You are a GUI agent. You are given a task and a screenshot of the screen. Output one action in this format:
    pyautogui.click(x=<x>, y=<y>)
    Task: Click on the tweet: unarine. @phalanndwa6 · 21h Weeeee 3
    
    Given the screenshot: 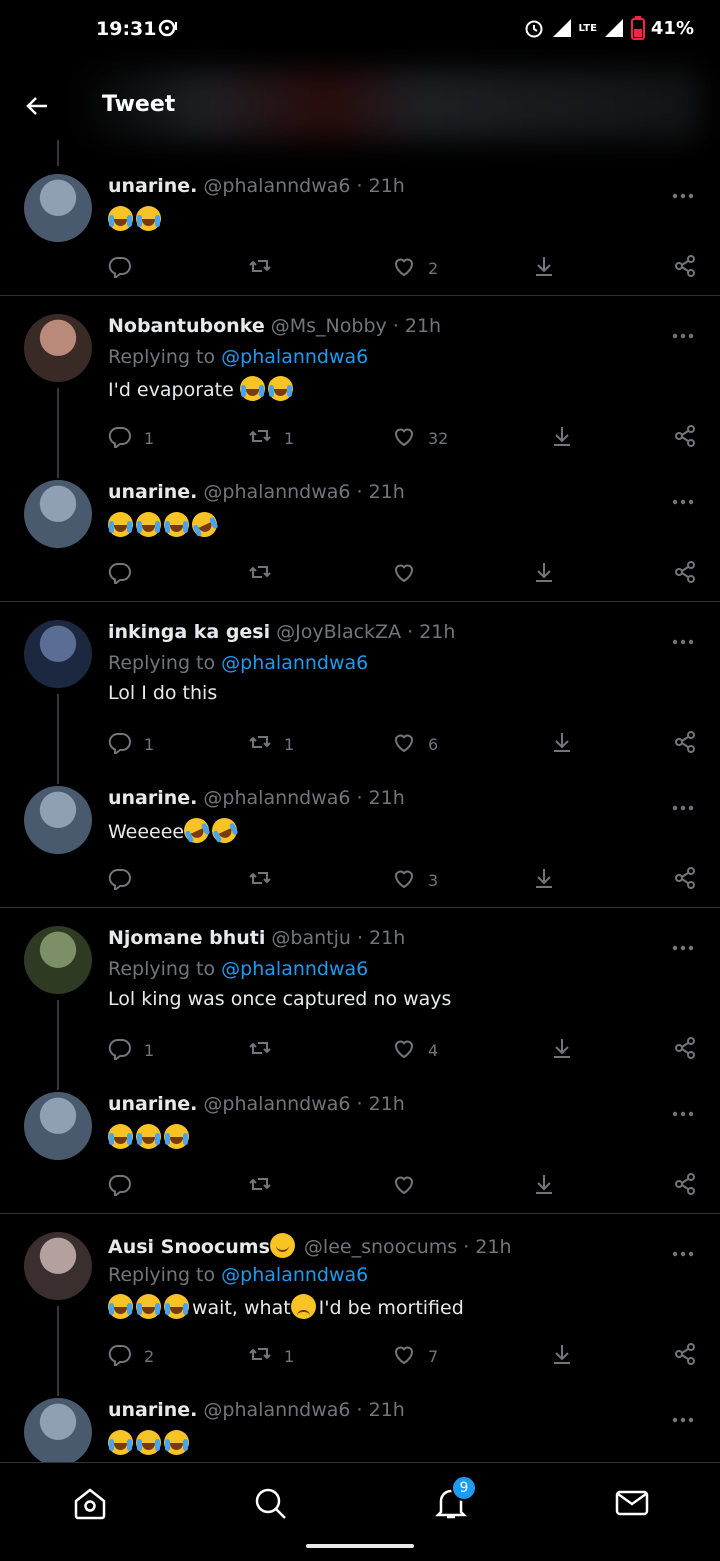 What is the action you would take?
    pyautogui.click(x=360, y=846)
    